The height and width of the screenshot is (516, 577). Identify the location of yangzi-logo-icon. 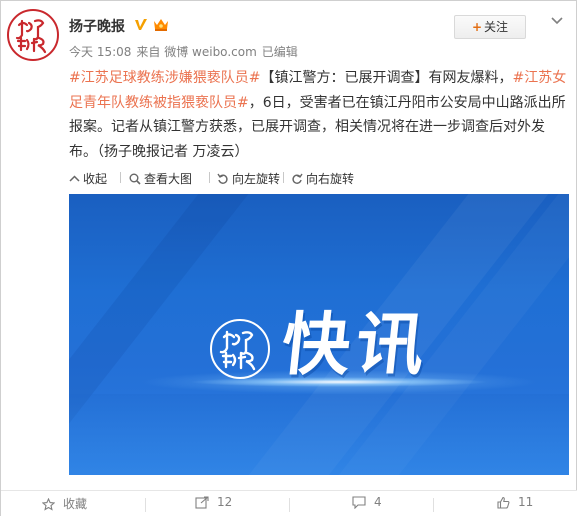
(31, 36).